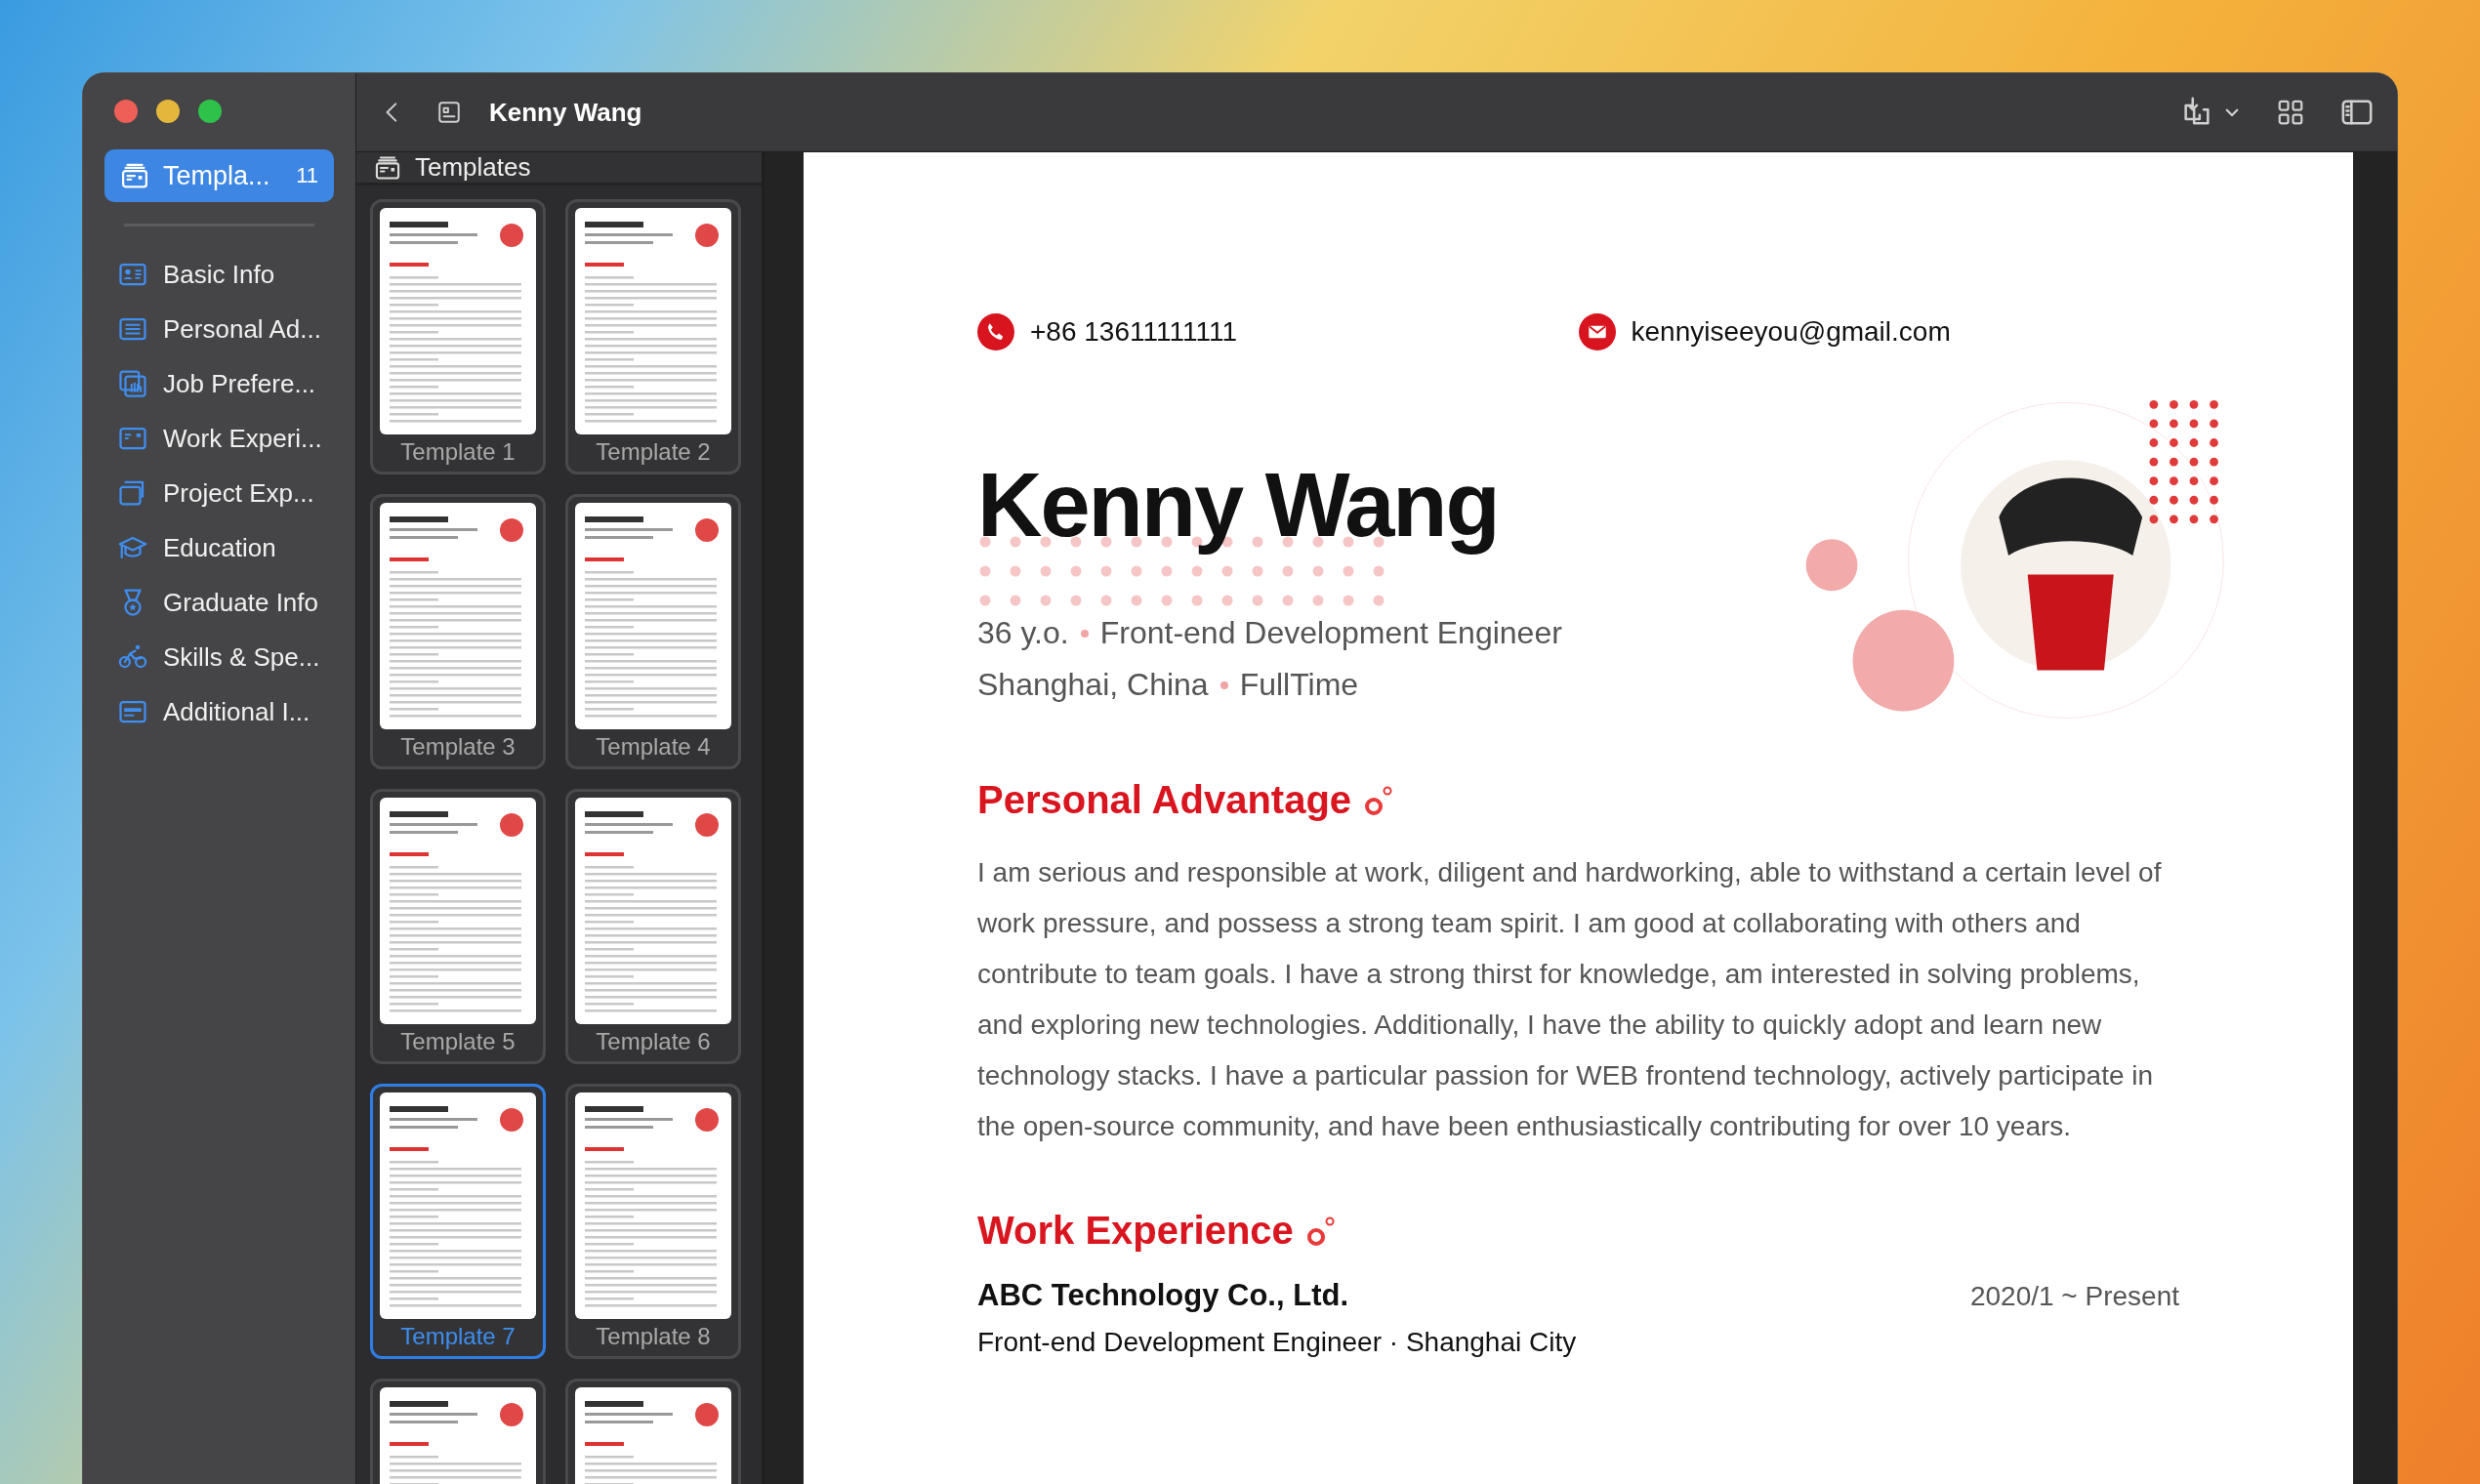 The width and height of the screenshot is (2480, 1484). What do you see at coordinates (2290, 113) in the screenshot?
I see `grid-icon` at bounding box center [2290, 113].